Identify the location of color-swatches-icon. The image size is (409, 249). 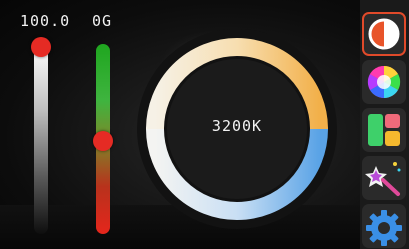
(384, 130).